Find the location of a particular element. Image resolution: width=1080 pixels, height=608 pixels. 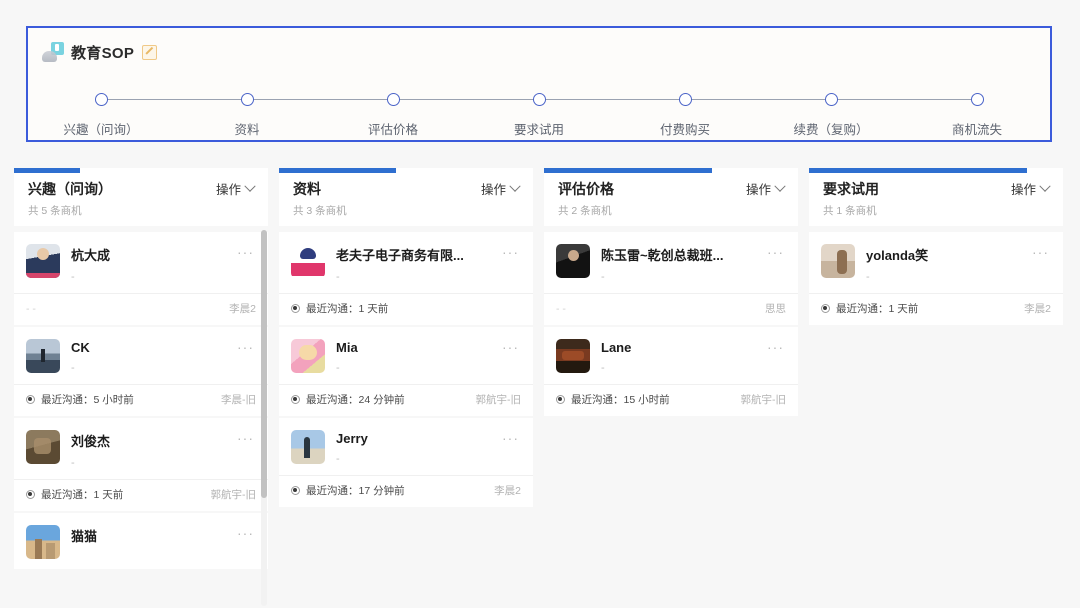

card-footer: 最近沟通：1 天前 郭航宇-旧 is located at coordinates (141, 495).